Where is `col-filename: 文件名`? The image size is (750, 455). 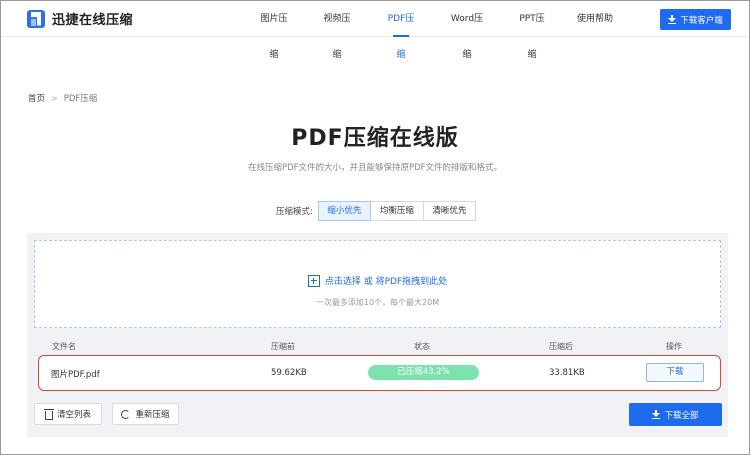
col-filename: 文件名 is located at coordinates (64, 346).